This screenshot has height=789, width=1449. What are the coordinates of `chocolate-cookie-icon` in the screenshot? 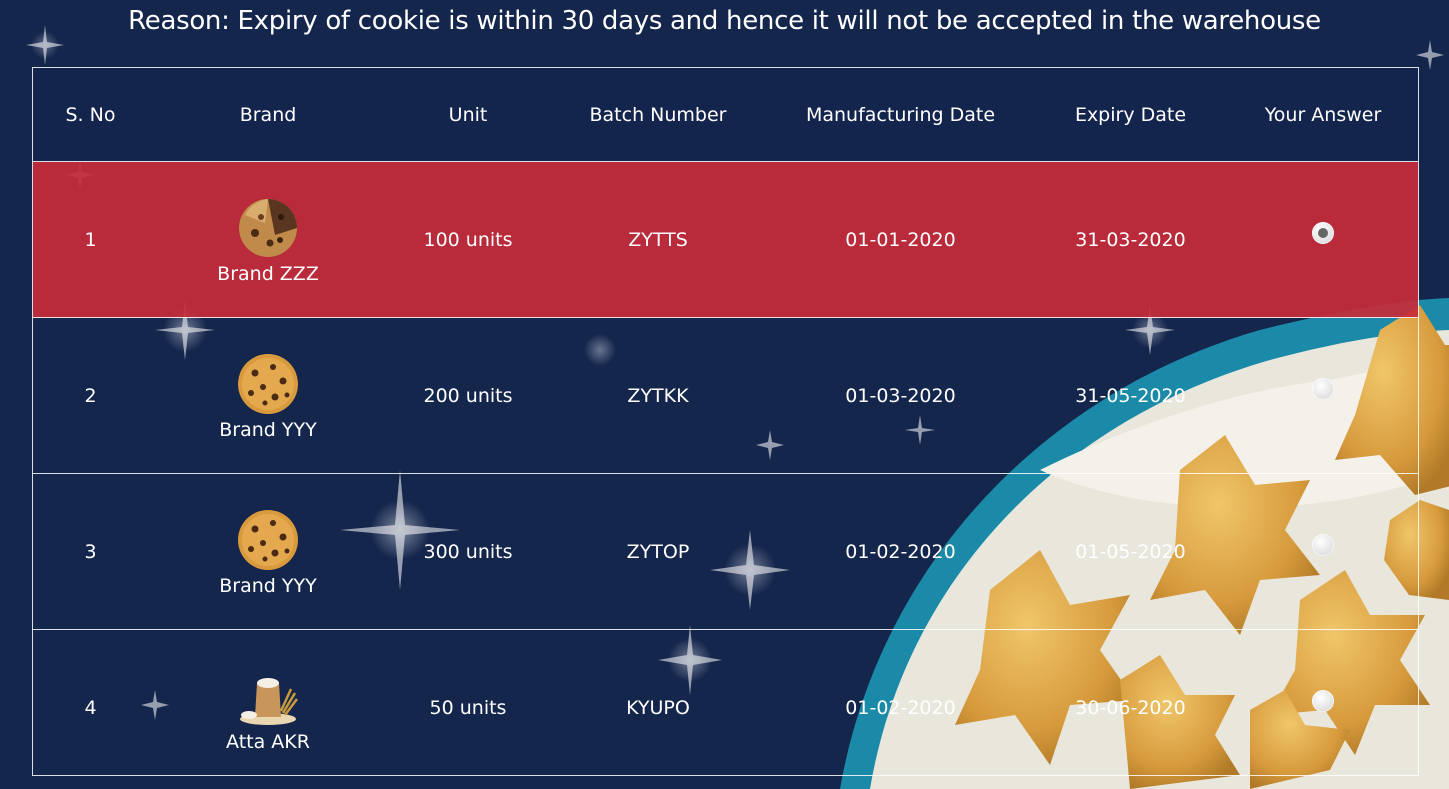 It's located at (268, 227).